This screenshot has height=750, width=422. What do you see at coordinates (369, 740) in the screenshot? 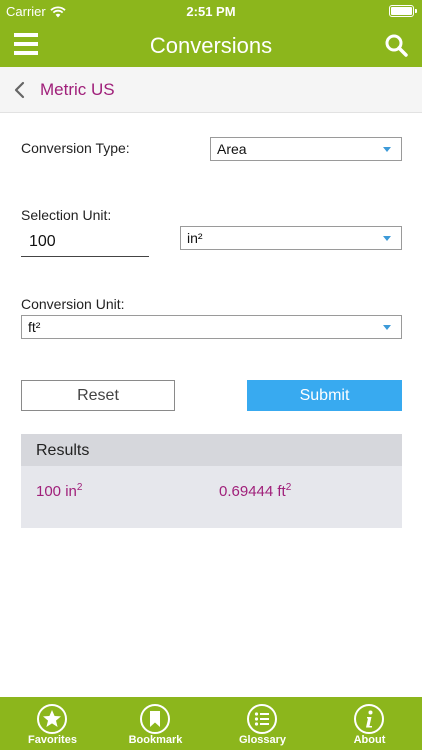
I see `tab-about-label: About` at bounding box center [369, 740].